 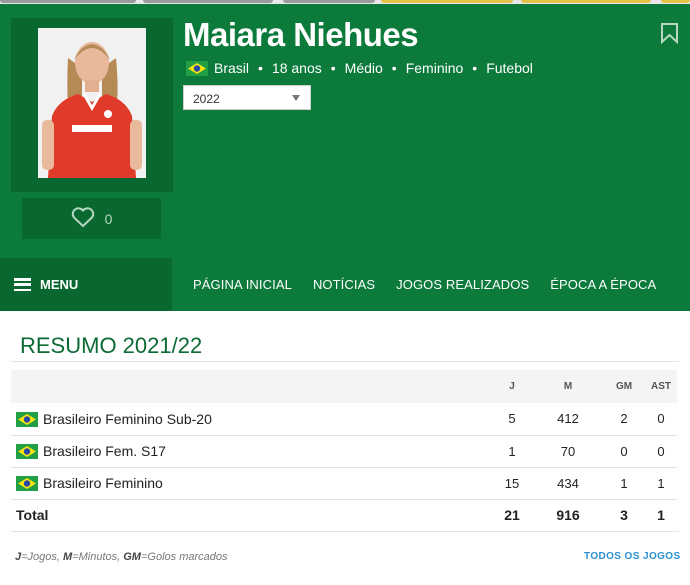 What do you see at coordinates (103, 483) in the screenshot?
I see `competition-name: Brasileiro Feminino` at bounding box center [103, 483].